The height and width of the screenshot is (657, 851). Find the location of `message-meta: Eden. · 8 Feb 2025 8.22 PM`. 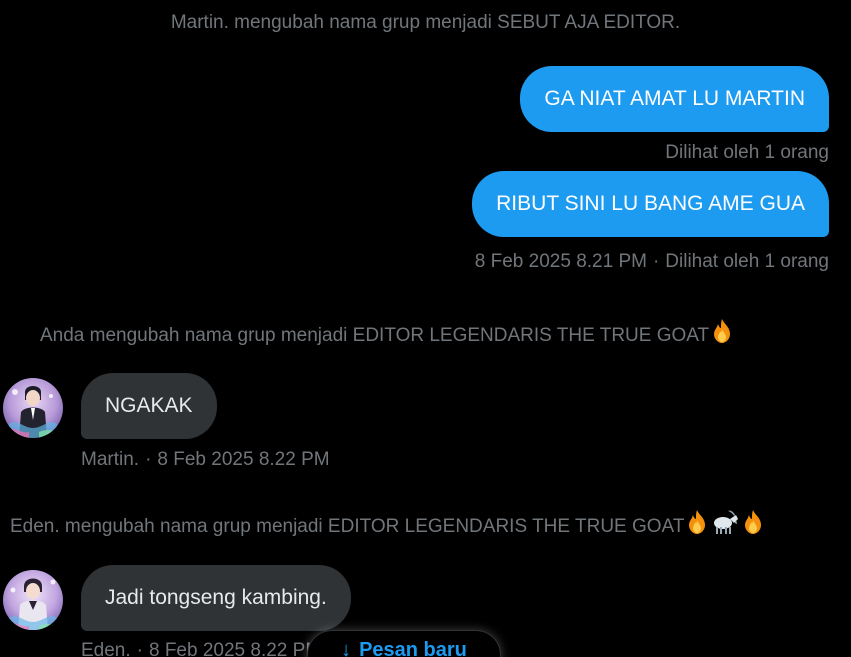

message-meta: Eden. · 8 Feb 2025 8.22 PM is located at coordinates (201, 648).